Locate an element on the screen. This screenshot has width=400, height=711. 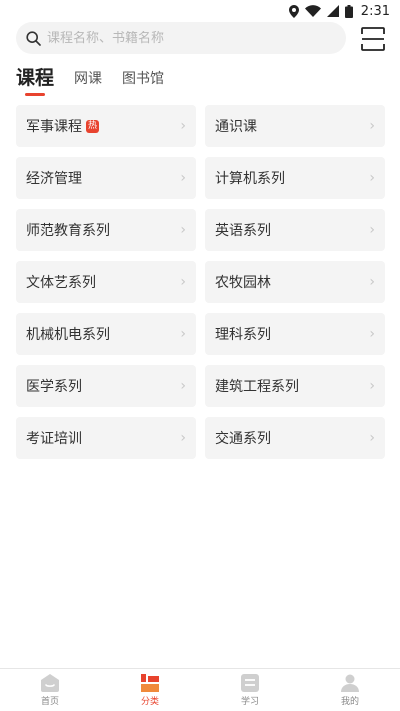
category-tabs: 课程 网课 图书馆 is located at coordinates (90, 79).